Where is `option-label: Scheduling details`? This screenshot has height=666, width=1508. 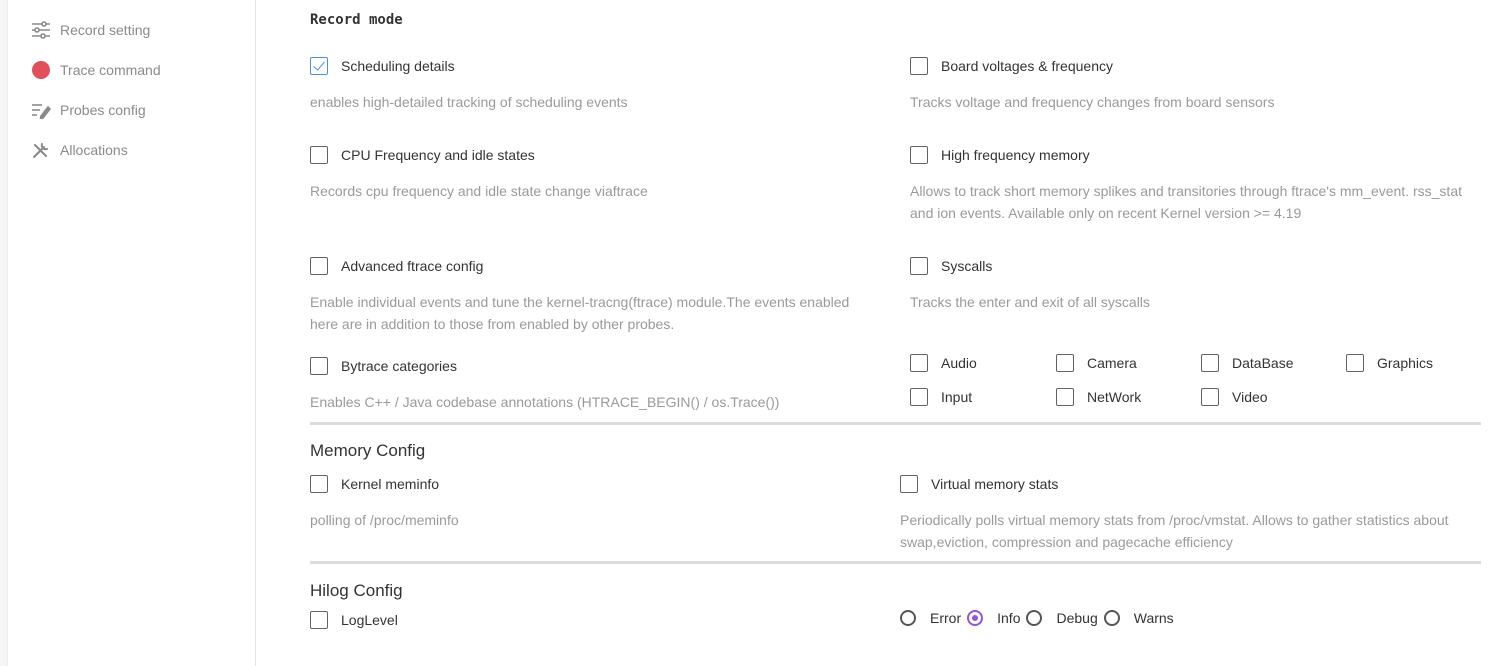 option-label: Scheduling details is located at coordinates (398, 66).